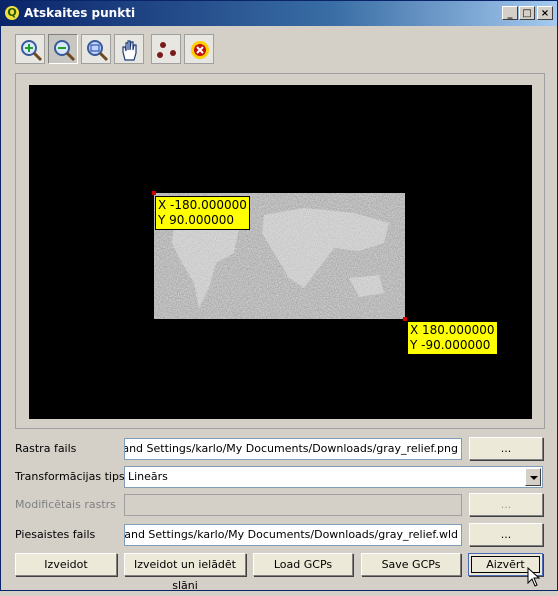  I want to click on transform-type-select: Lineārs, so click(333, 477).